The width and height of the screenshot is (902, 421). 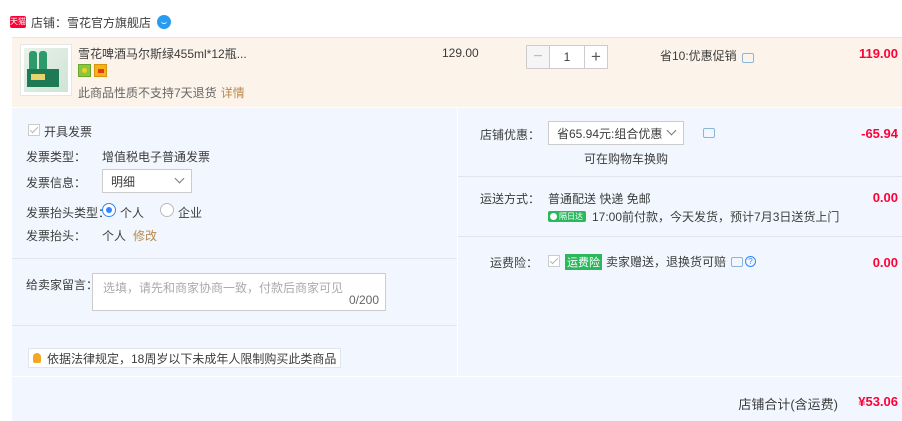 I want to click on shop-header: 天猫 店铺：雪花官方旗舰店, so click(x=91, y=22).